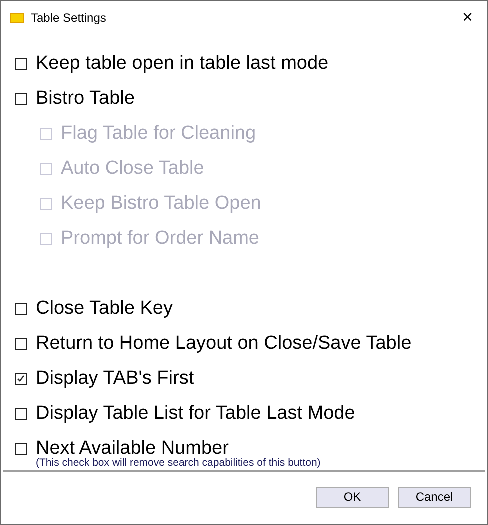  Describe the element at coordinates (352, 497) in the screenshot. I see `dialog-button: OK` at that location.